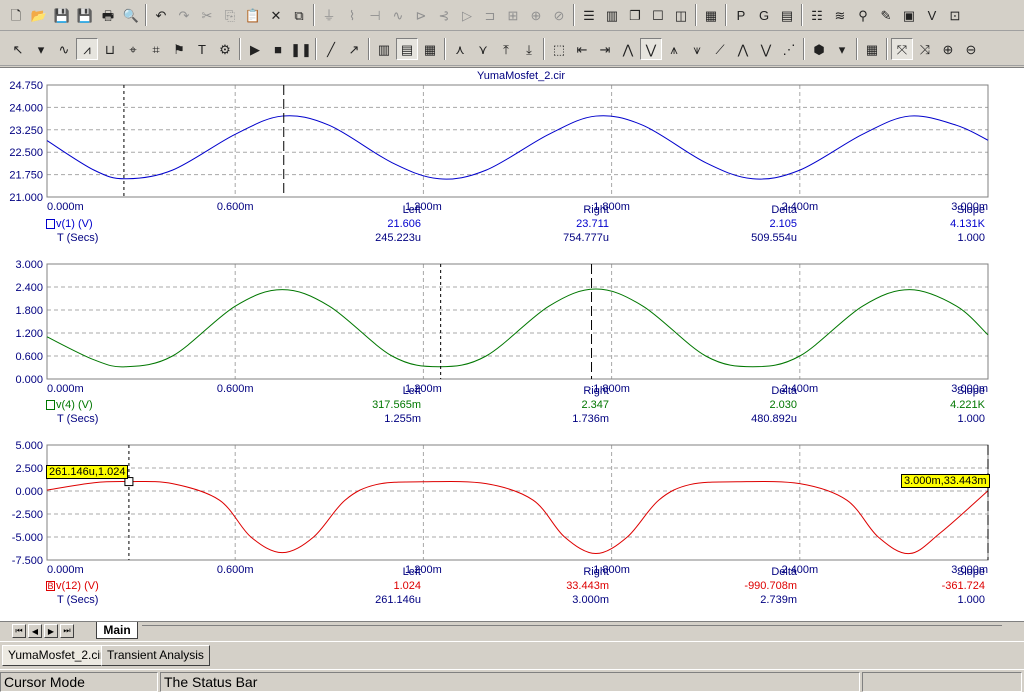 Image resolution: width=1024 pixels, height=692 pixels. What do you see at coordinates (651, 49) in the screenshot?
I see `next-valley-icon: ⋁` at bounding box center [651, 49].